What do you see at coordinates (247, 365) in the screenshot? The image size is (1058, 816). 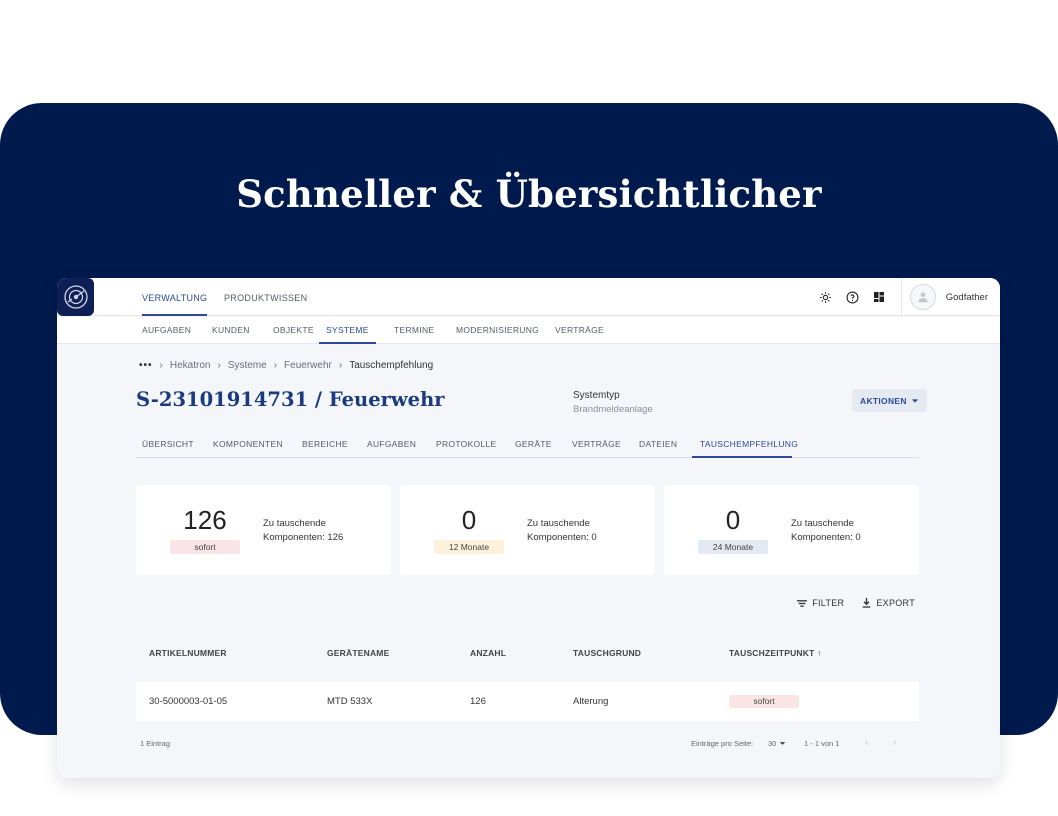 I see `breadcrumb-item: Systeme` at bounding box center [247, 365].